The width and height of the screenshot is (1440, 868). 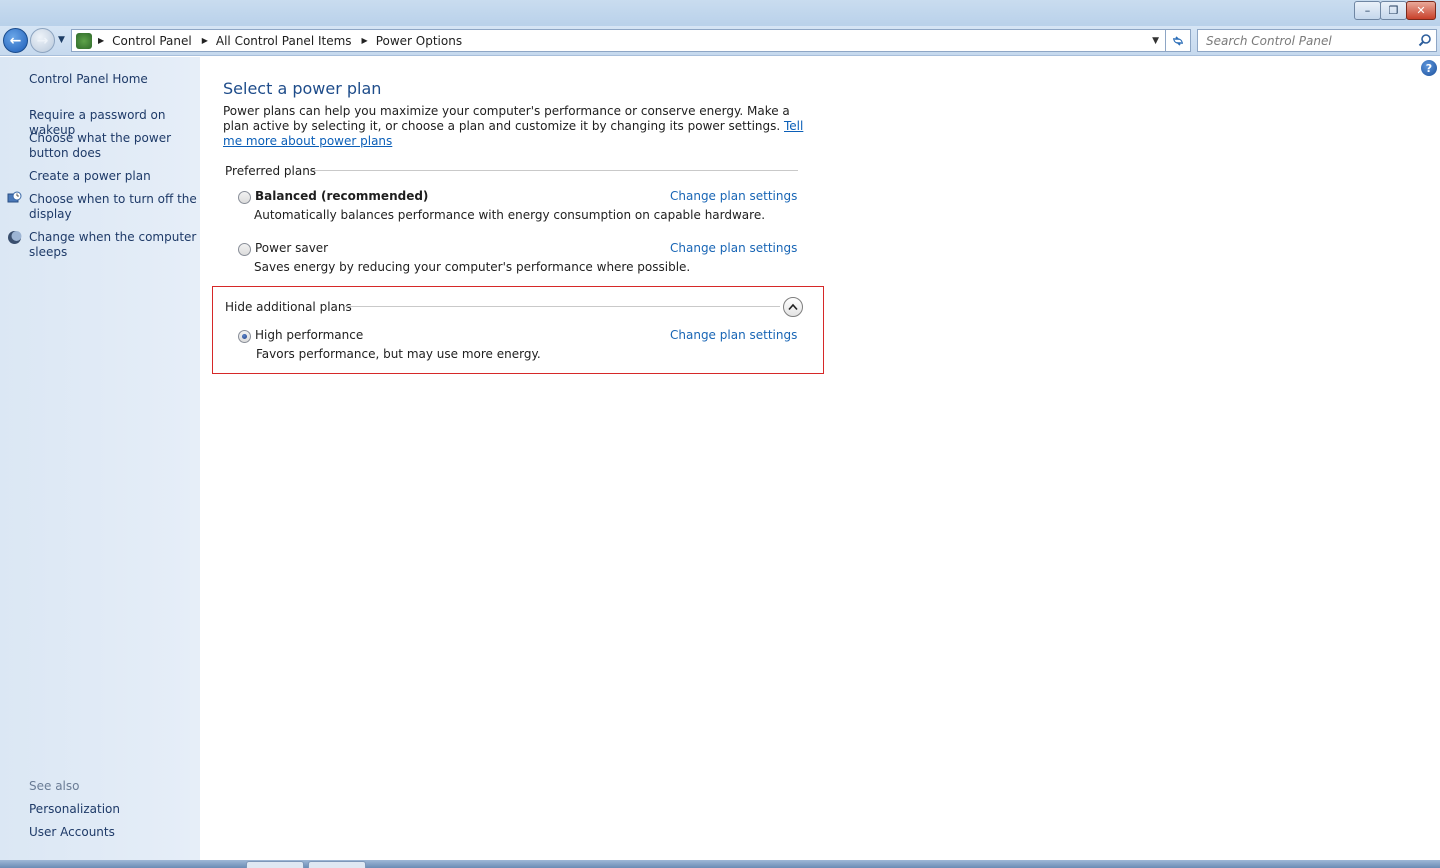 What do you see at coordinates (15, 40) in the screenshot?
I see `back-button: ←` at bounding box center [15, 40].